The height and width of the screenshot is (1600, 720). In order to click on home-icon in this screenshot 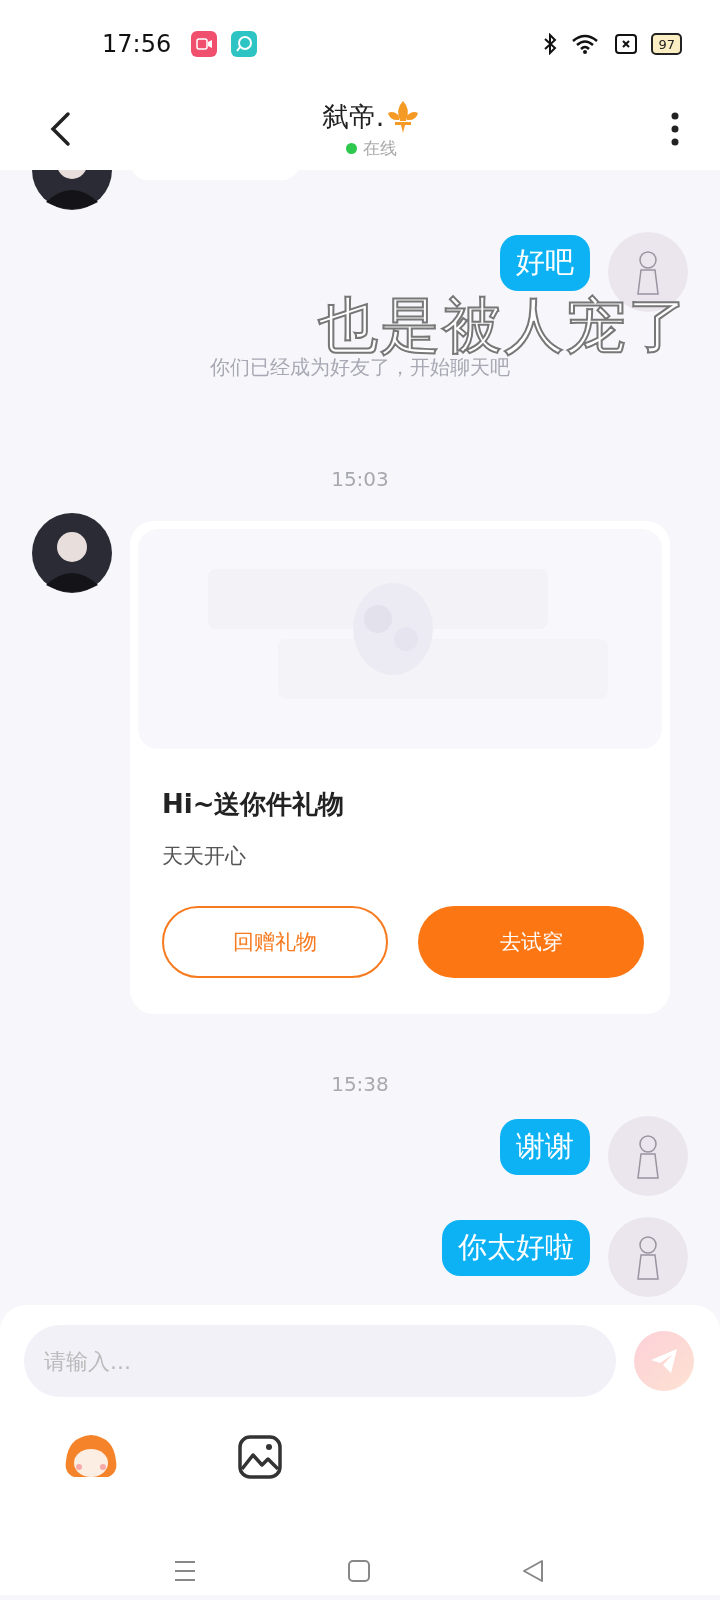, I will do `click(359, 1571)`.